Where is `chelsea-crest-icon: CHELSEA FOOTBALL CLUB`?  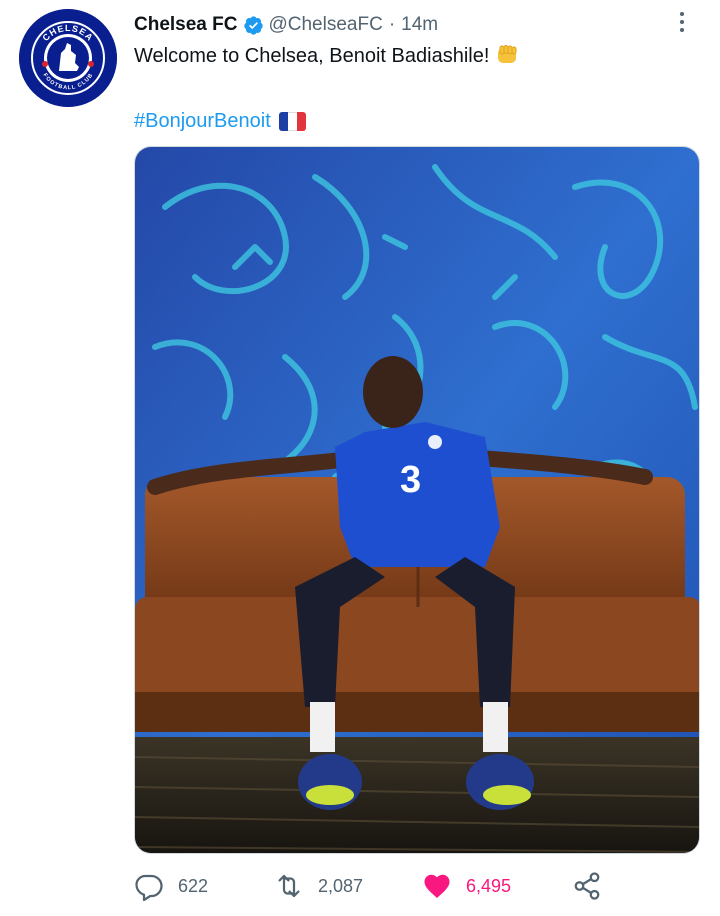 chelsea-crest-icon: CHELSEA FOOTBALL CLUB is located at coordinates (68, 58).